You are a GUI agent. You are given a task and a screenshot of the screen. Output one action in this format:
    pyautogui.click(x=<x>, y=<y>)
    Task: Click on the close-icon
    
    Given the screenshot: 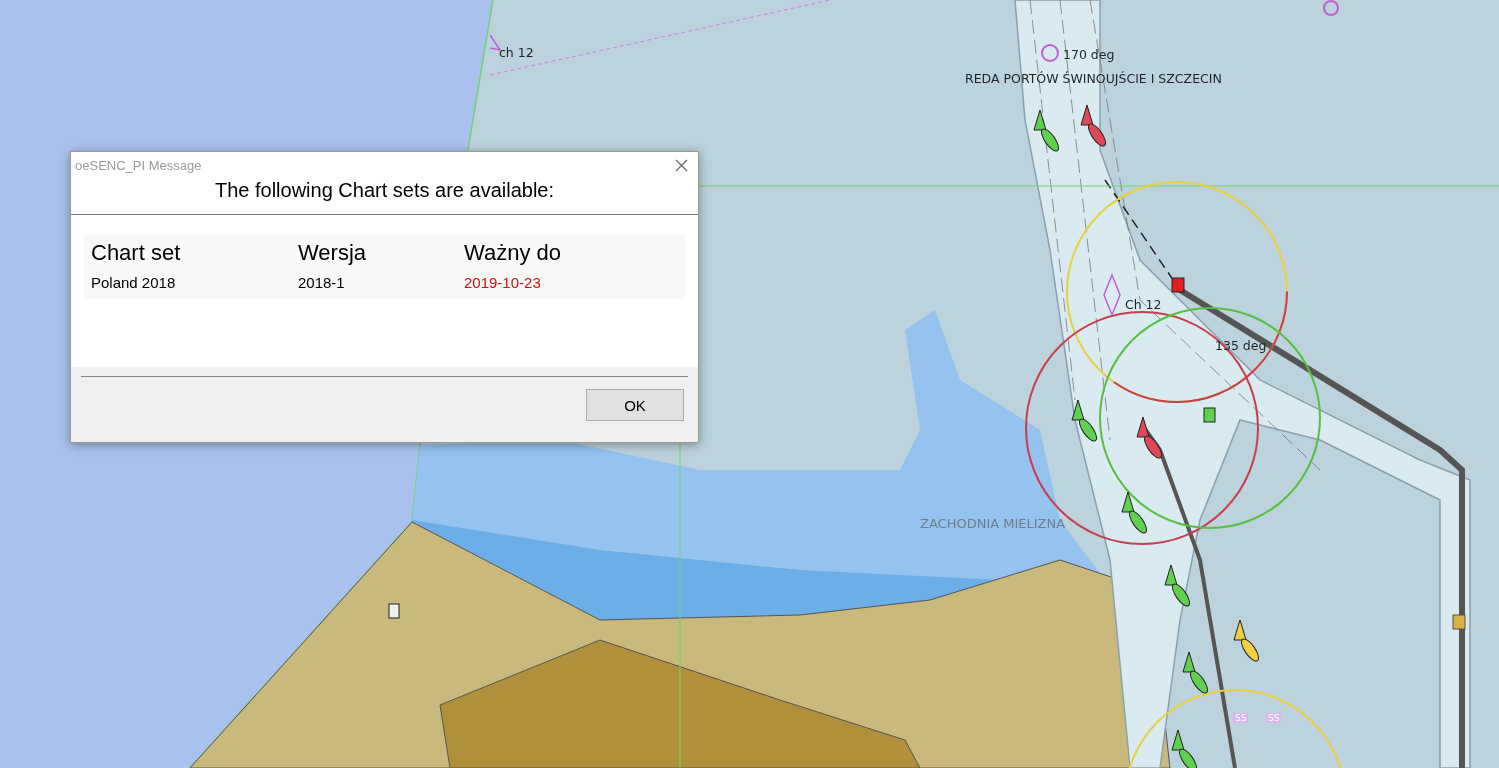 What is the action you would take?
    pyautogui.click(x=681, y=165)
    